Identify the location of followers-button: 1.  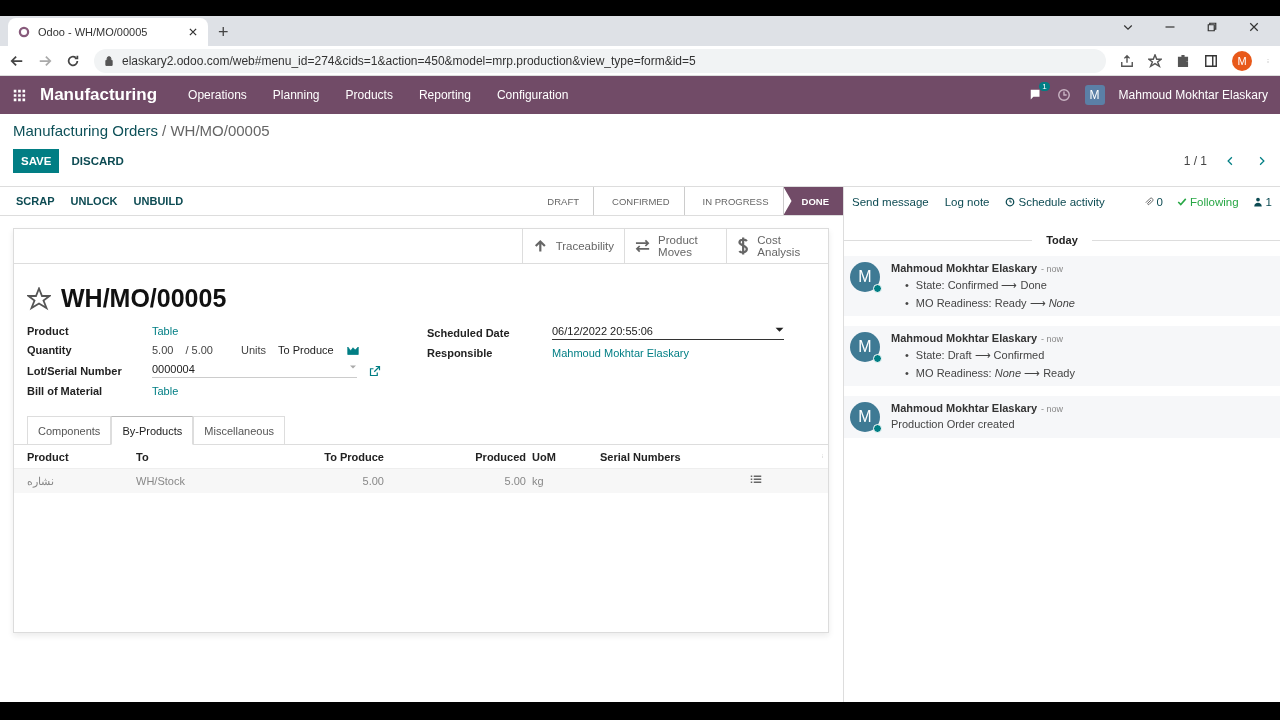
(1262, 201).